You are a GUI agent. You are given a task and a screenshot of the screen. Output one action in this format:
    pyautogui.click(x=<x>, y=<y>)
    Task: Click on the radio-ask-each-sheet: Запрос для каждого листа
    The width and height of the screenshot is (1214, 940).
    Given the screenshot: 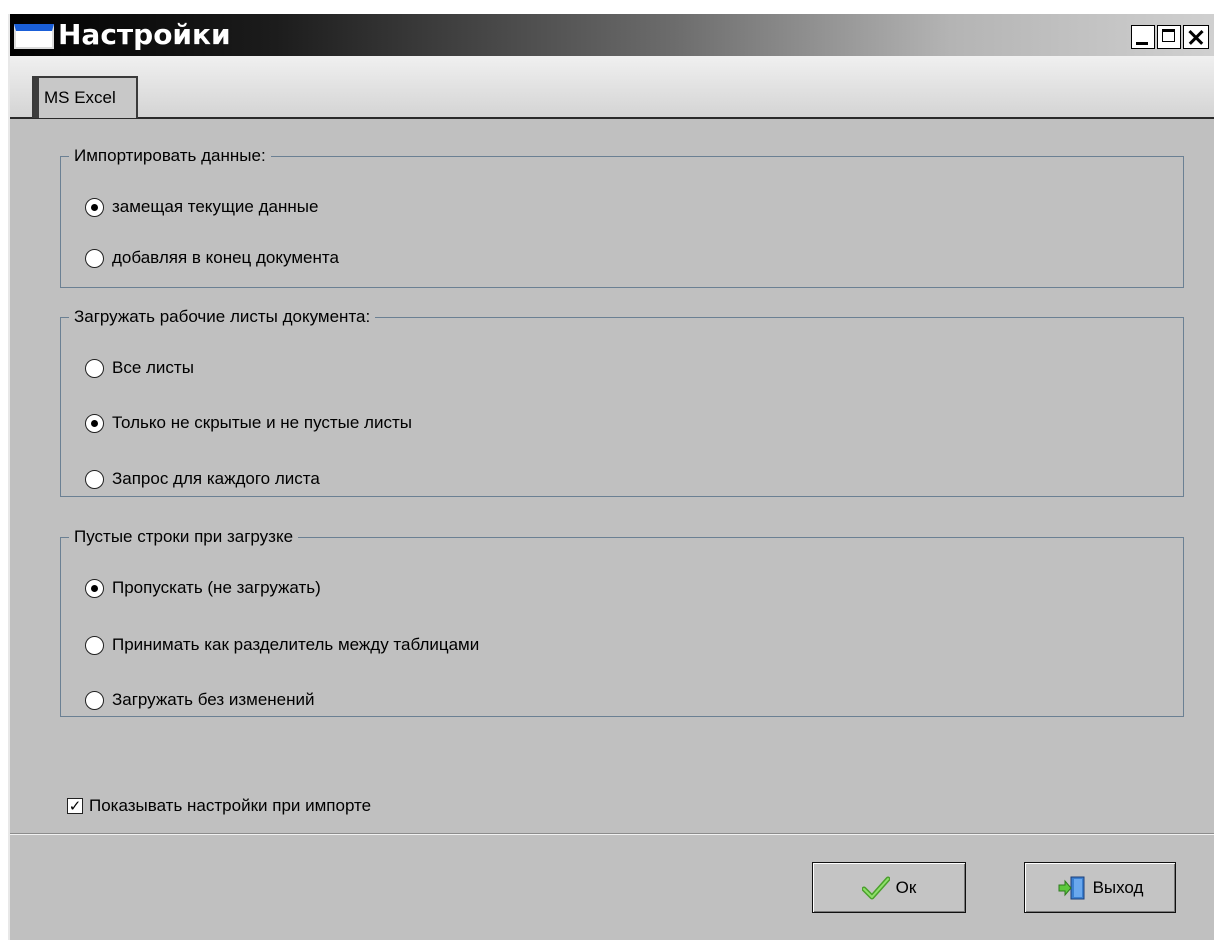 What is the action you would take?
    pyautogui.click(x=202, y=479)
    